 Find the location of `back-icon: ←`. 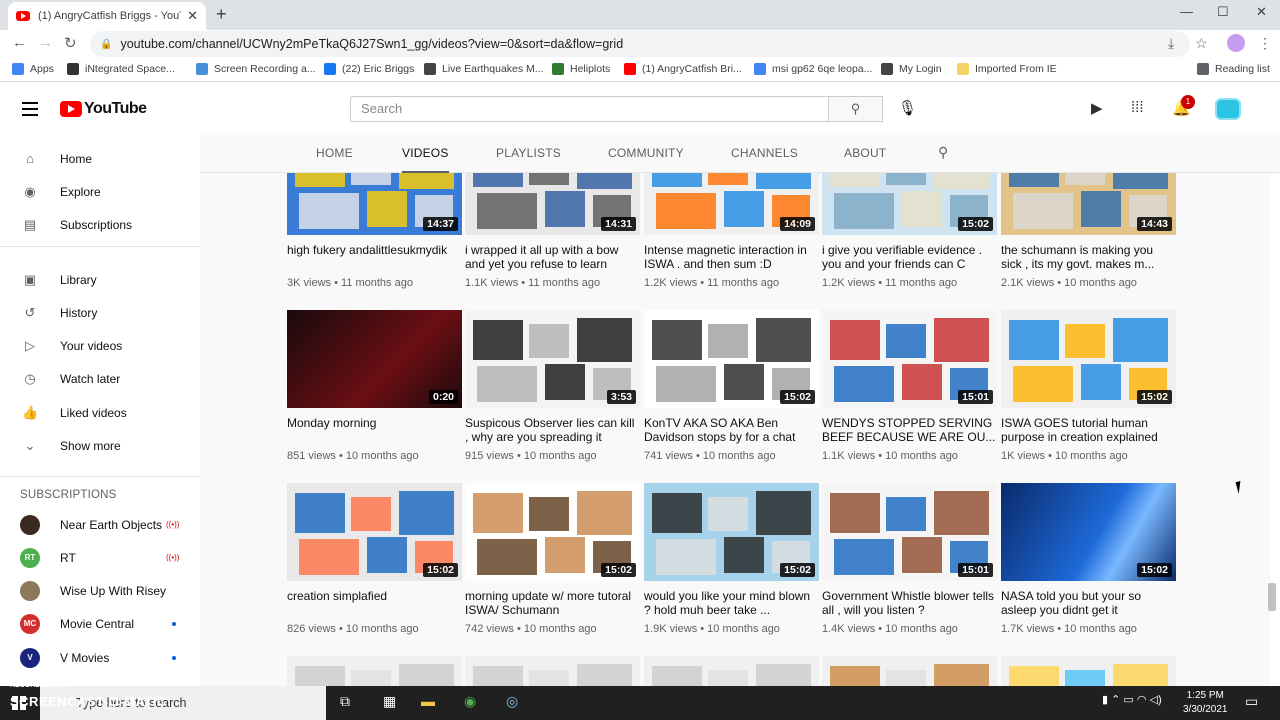

back-icon: ← is located at coordinates (19, 42).